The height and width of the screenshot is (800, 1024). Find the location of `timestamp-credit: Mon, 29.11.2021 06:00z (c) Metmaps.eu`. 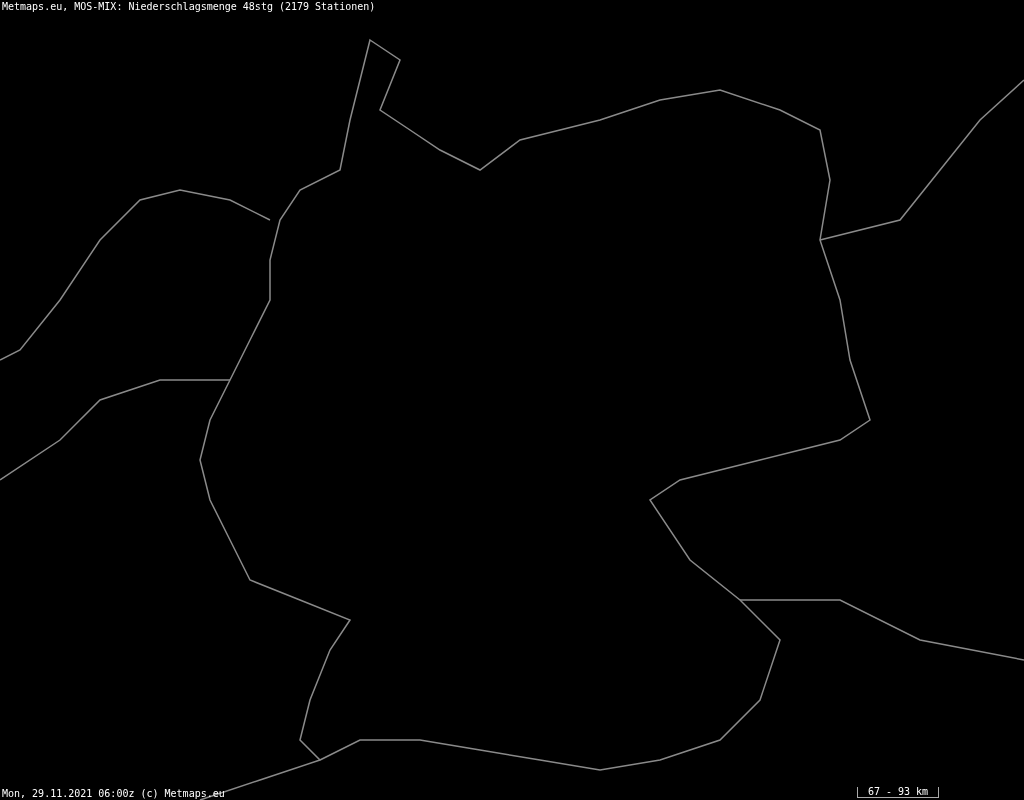

timestamp-credit: Mon, 29.11.2021 06:00z (c) Metmaps.eu is located at coordinates (113, 793).